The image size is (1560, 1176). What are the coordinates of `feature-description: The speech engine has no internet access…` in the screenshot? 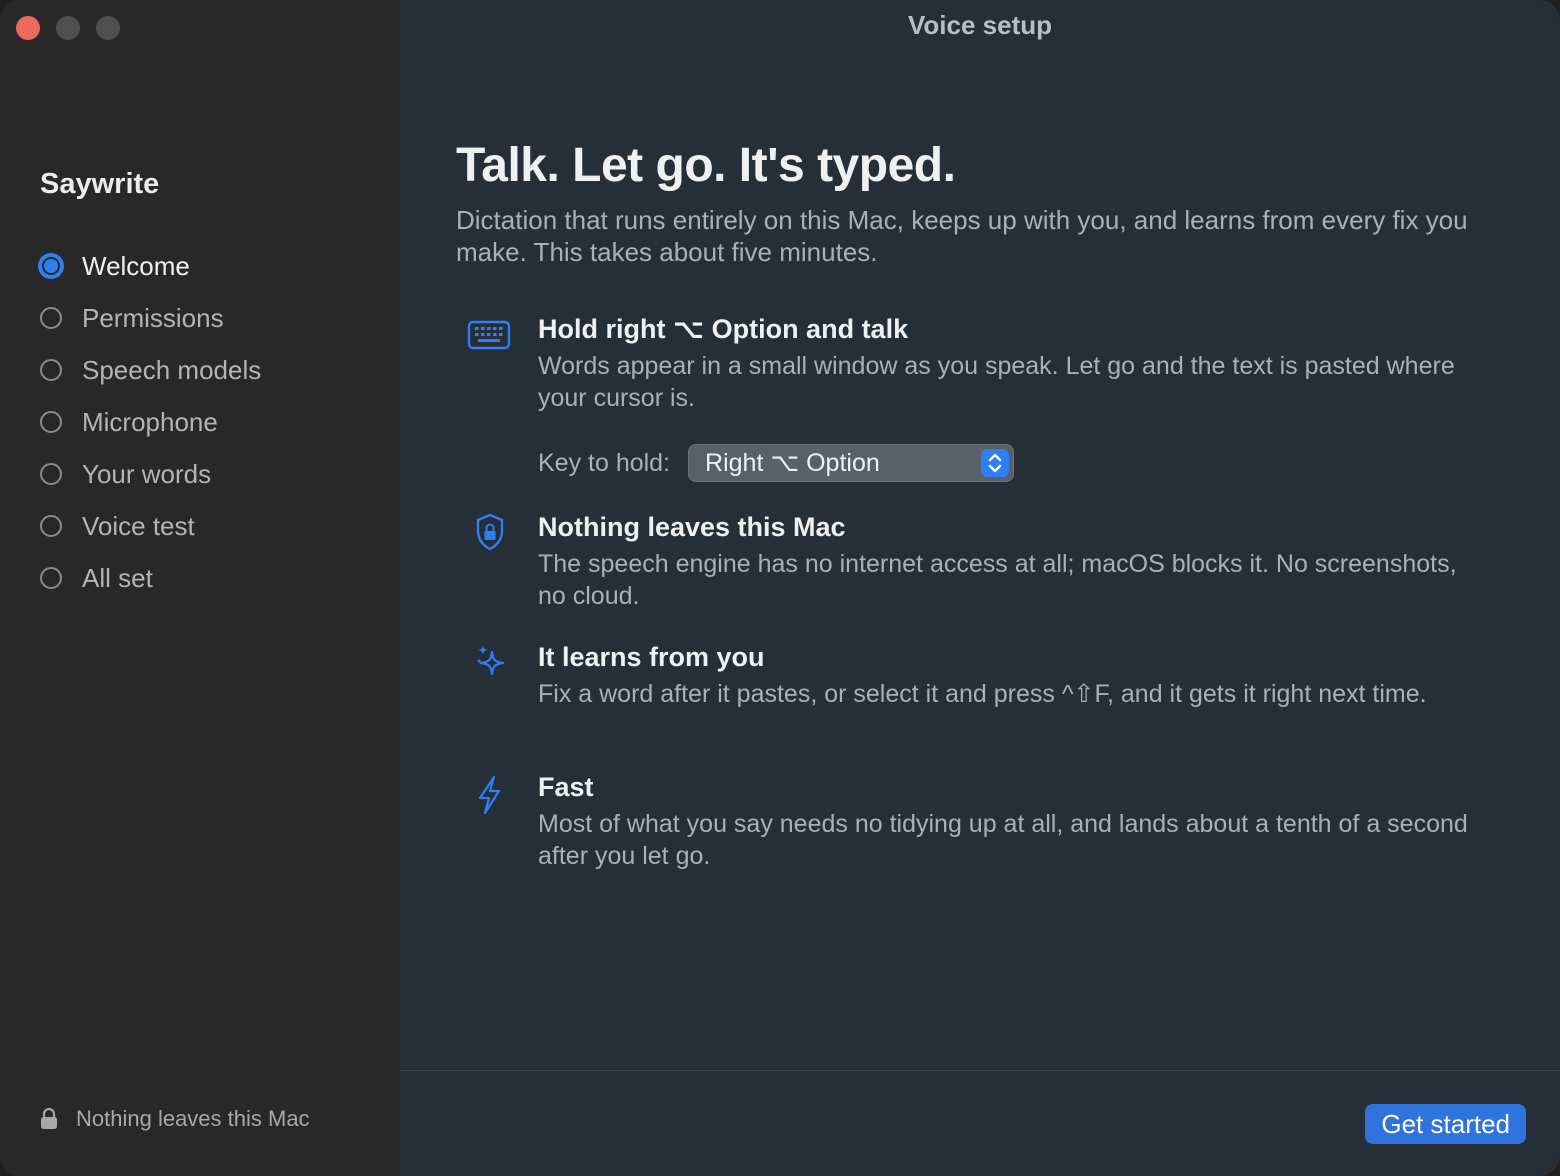 It's located at (997, 580).